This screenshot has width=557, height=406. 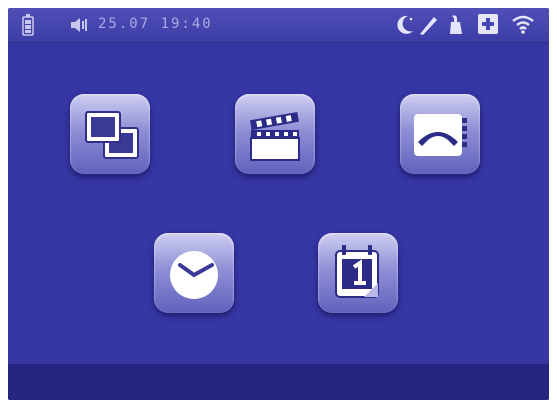 I want to click on status-bar: 25.07 19:40, so click(x=278, y=25).